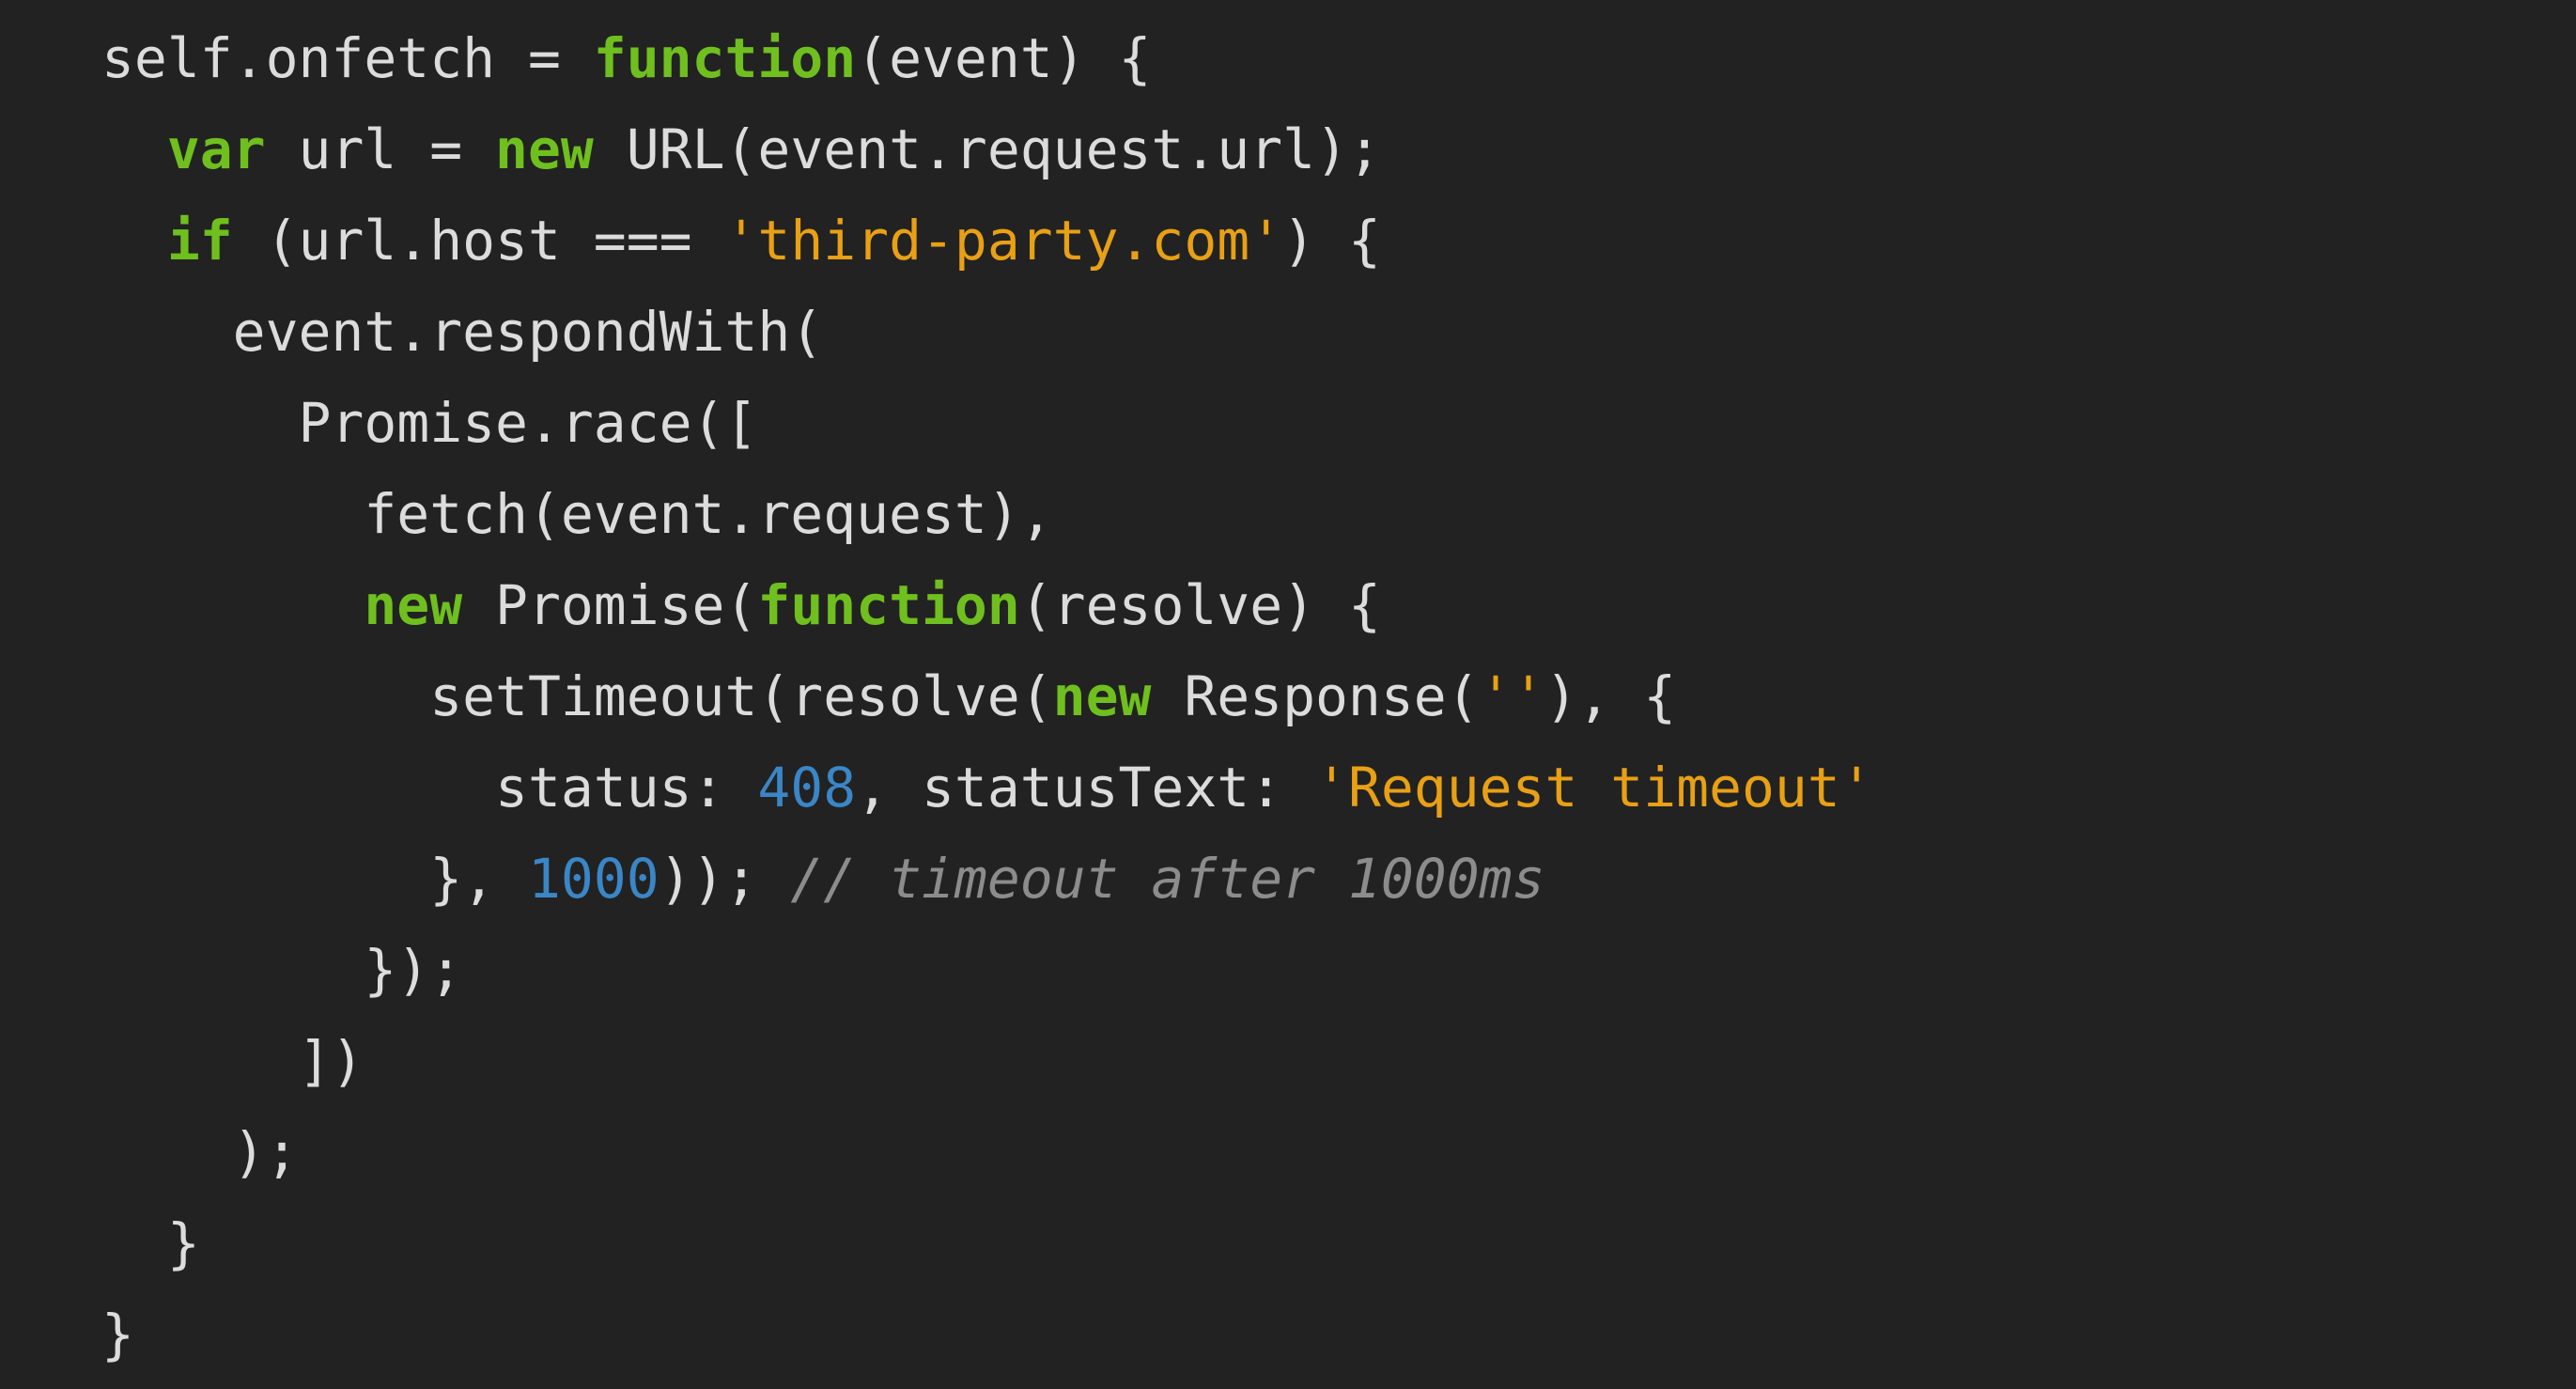 Image resolution: width=2576 pixels, height=1389 pixels. What do you see at coordinates (807, 787) in the screenshot?
I see `number-token: 408` at bounding box center [807, 787].